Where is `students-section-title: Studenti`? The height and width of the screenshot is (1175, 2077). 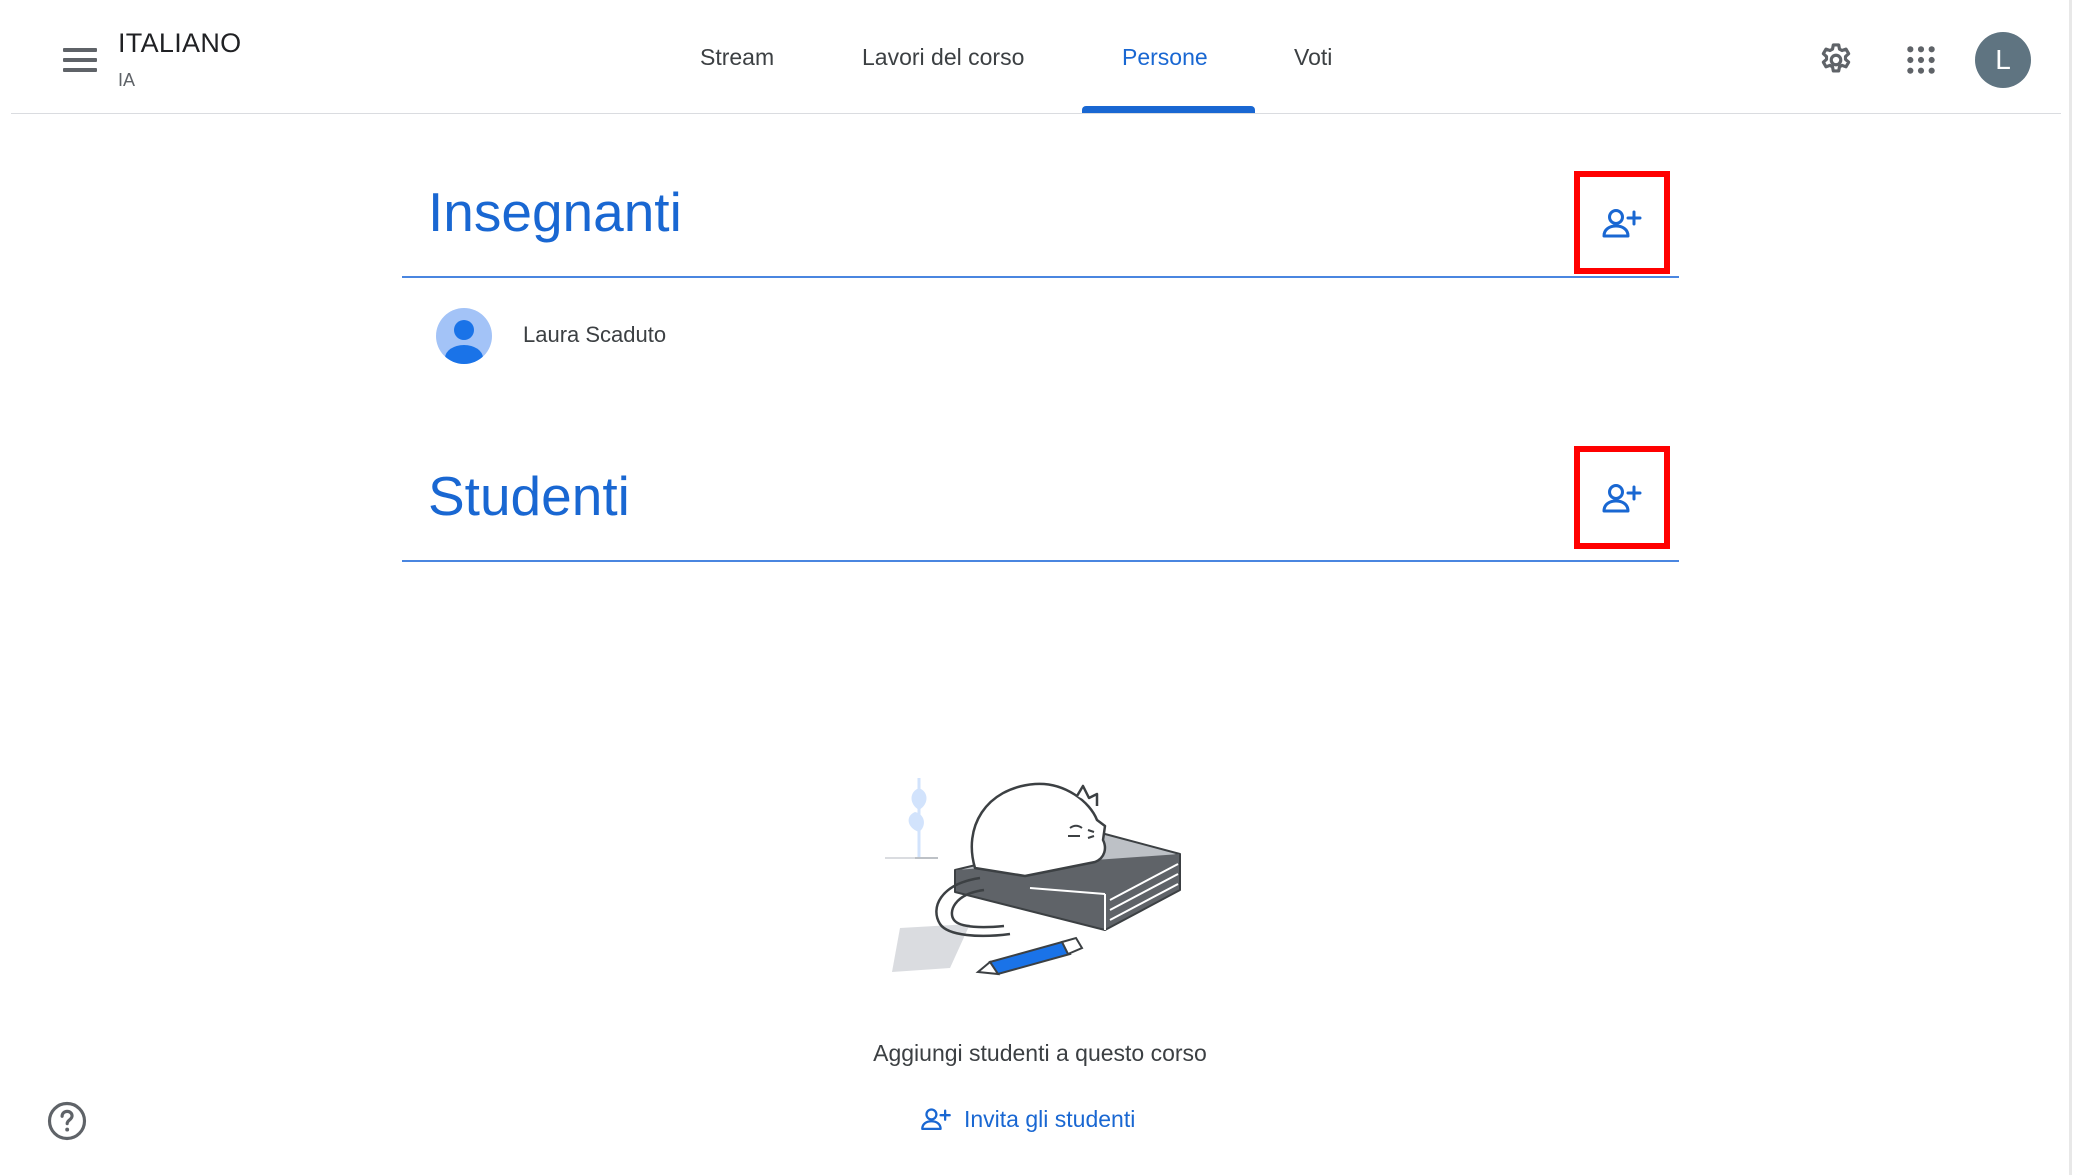 students-section-title: Studenti is located at coordinates (529, 496).